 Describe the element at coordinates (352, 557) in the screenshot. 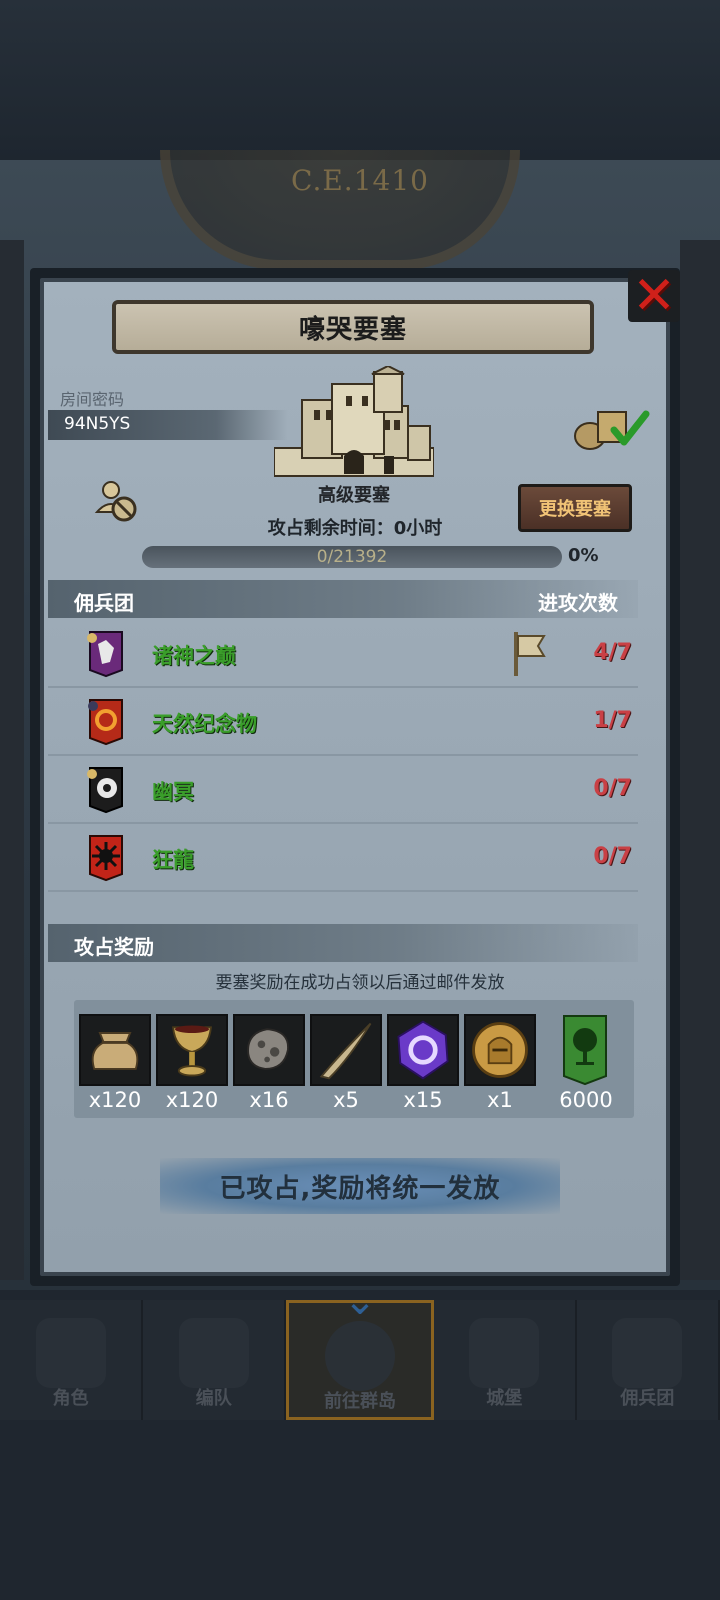

I see `capture-progress-count: 0/21392` at that location.